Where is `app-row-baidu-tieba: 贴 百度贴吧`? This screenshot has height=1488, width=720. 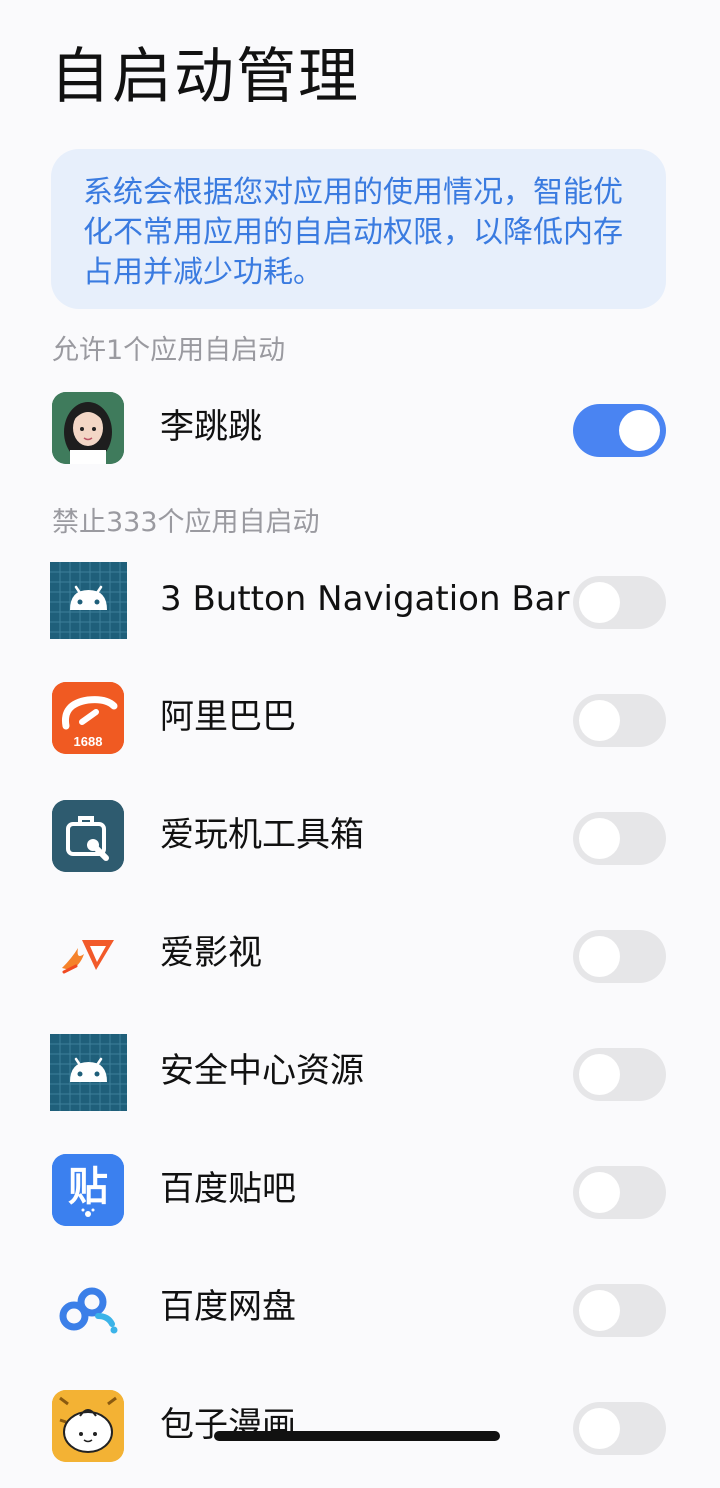 app-row-baidu-tieba: 贴 百度贴吧 is located at coordinates (360, 1193).